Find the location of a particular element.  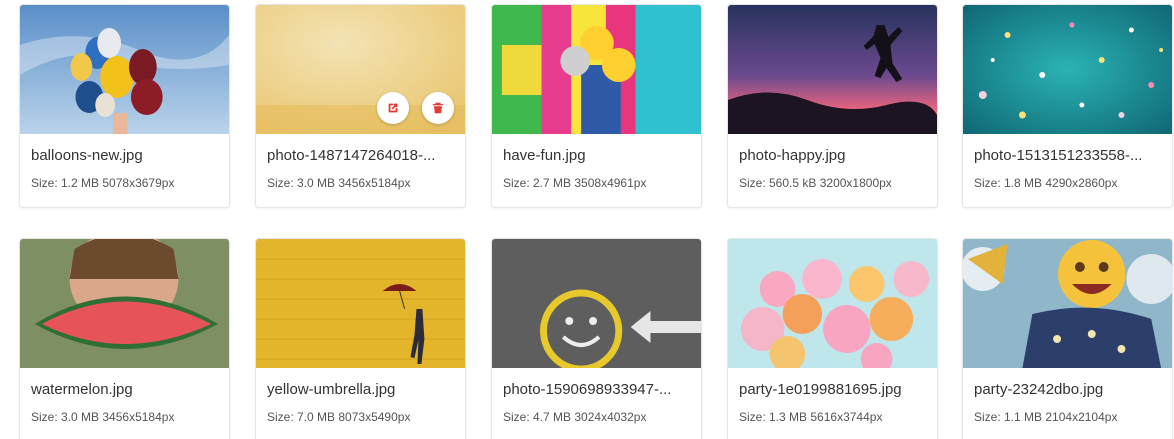

image-card: watermelon.jpg Size: 3.0 MB 3456x5184px is located at coordinates (124, 338).